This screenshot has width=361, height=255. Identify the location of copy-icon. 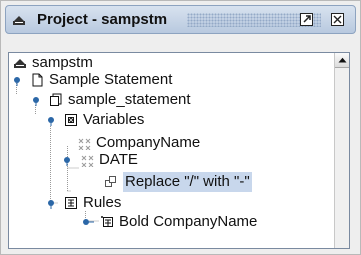
(56, 100).